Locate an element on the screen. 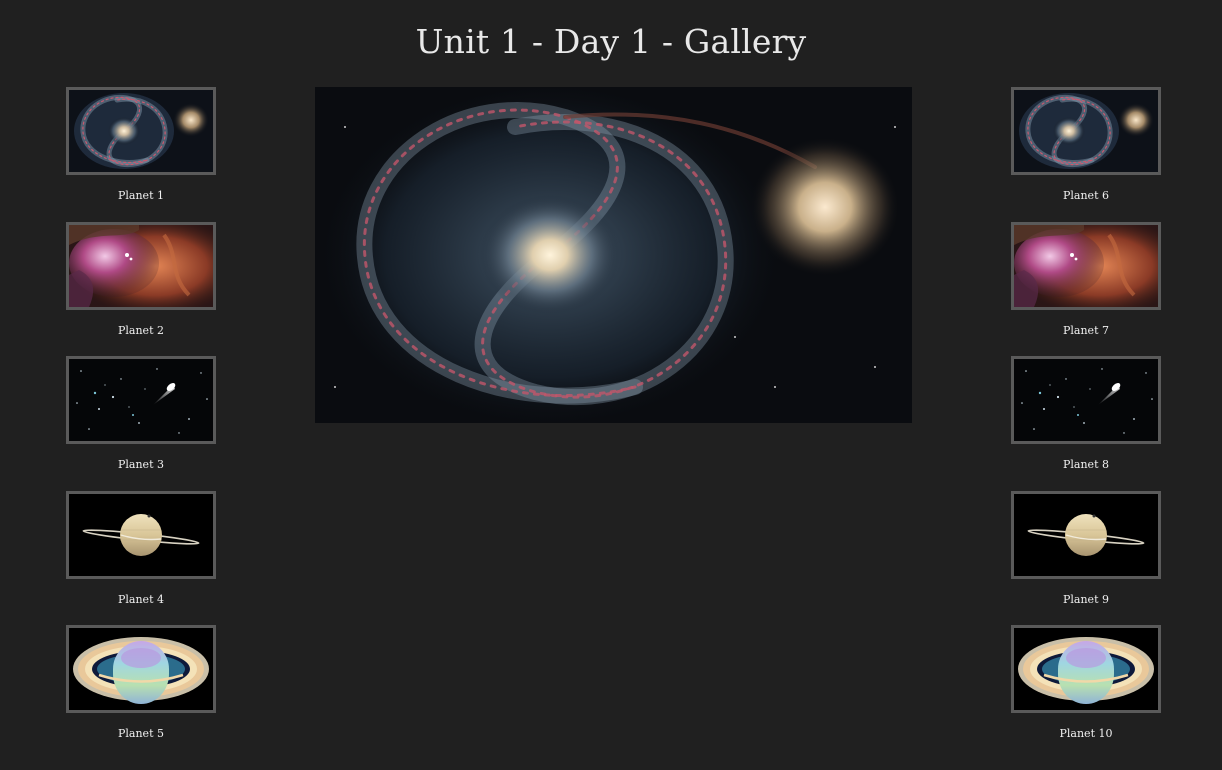  gallery-item: Planet 4 is located at coordinates (141, 558).